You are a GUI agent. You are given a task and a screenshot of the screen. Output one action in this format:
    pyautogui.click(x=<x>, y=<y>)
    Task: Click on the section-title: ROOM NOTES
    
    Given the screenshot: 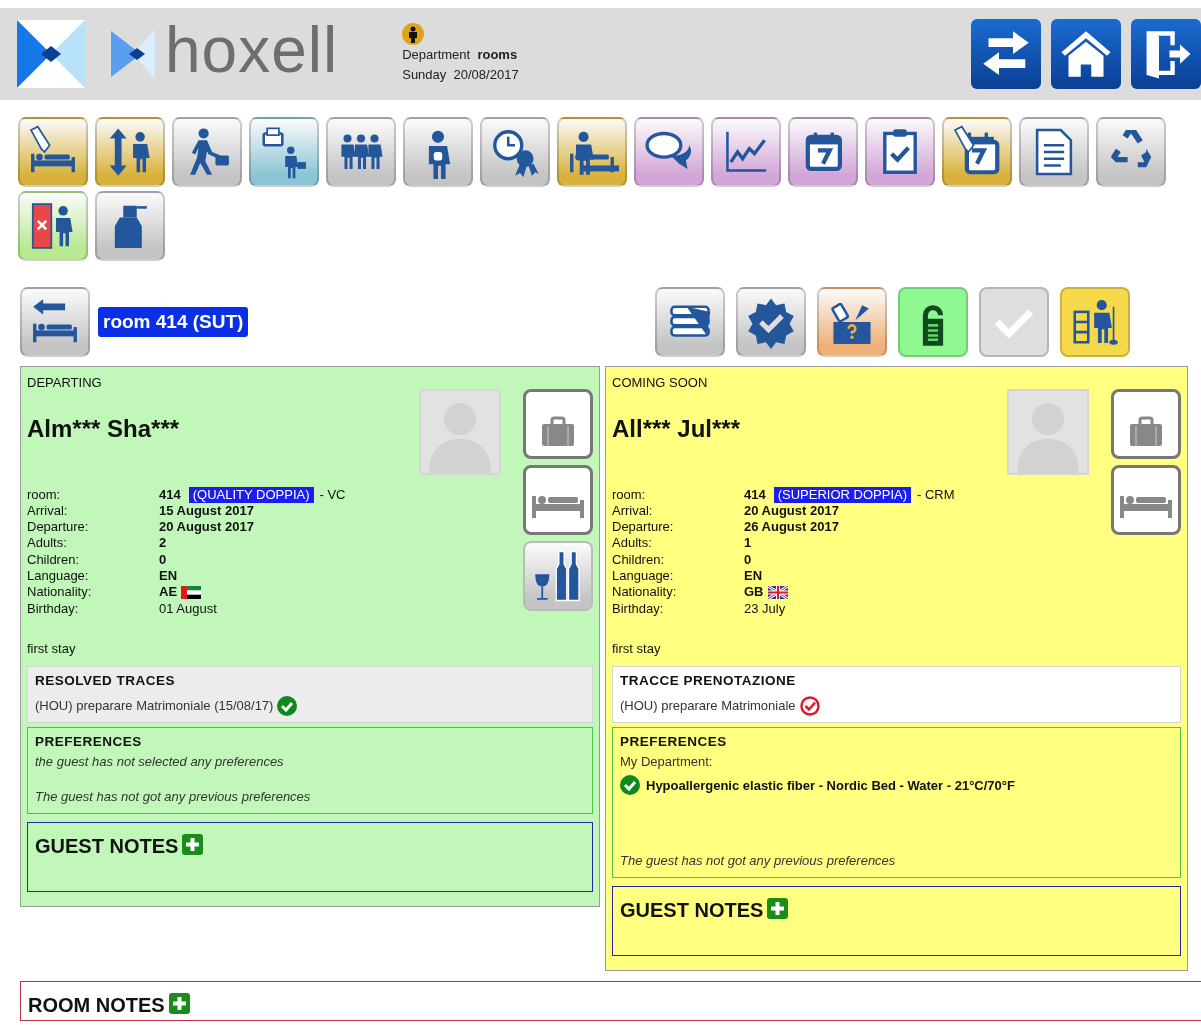 What is the action you would take?
    pyautogui.click(x=96, y=1004)
    